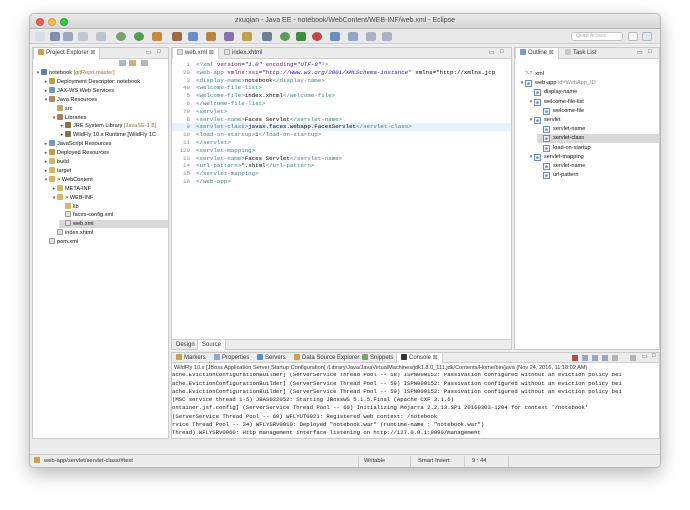 This screenshot has height=510, width=690. Describe the element at coordinates (593, 120) in the screenshot. I see `outline-item: ▾ e servlet` at that location.